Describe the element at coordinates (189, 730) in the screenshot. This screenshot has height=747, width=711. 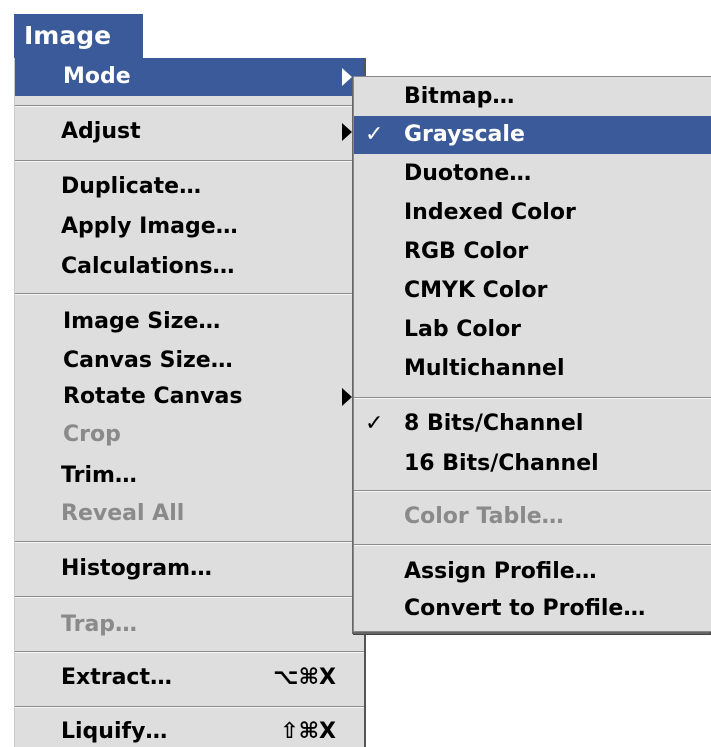
I see `menu-item-liquify: Liquify… ⇧⌘X` at that location.